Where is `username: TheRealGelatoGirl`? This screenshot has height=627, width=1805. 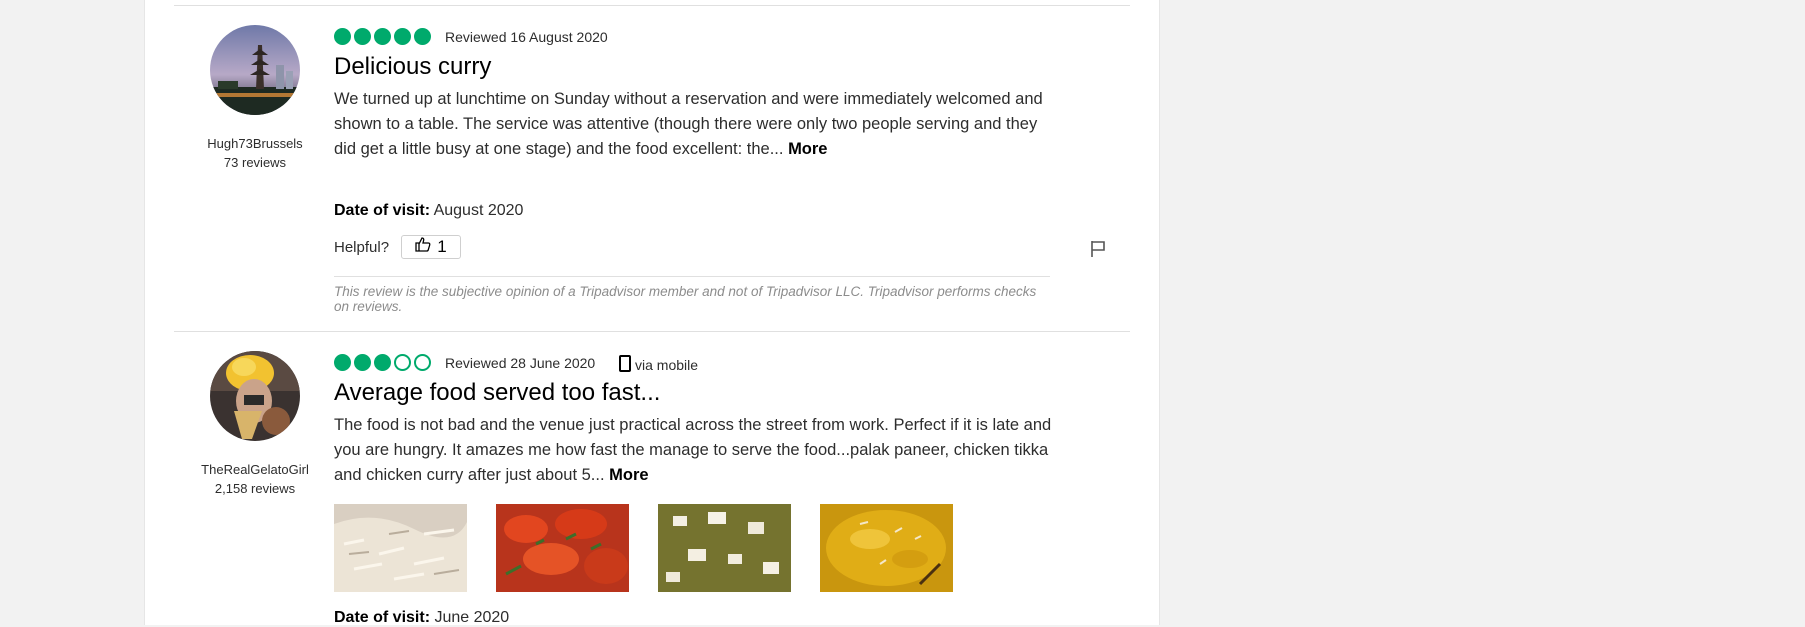 username: TheRealGelatoGirl is located at coordinates (255, 469).